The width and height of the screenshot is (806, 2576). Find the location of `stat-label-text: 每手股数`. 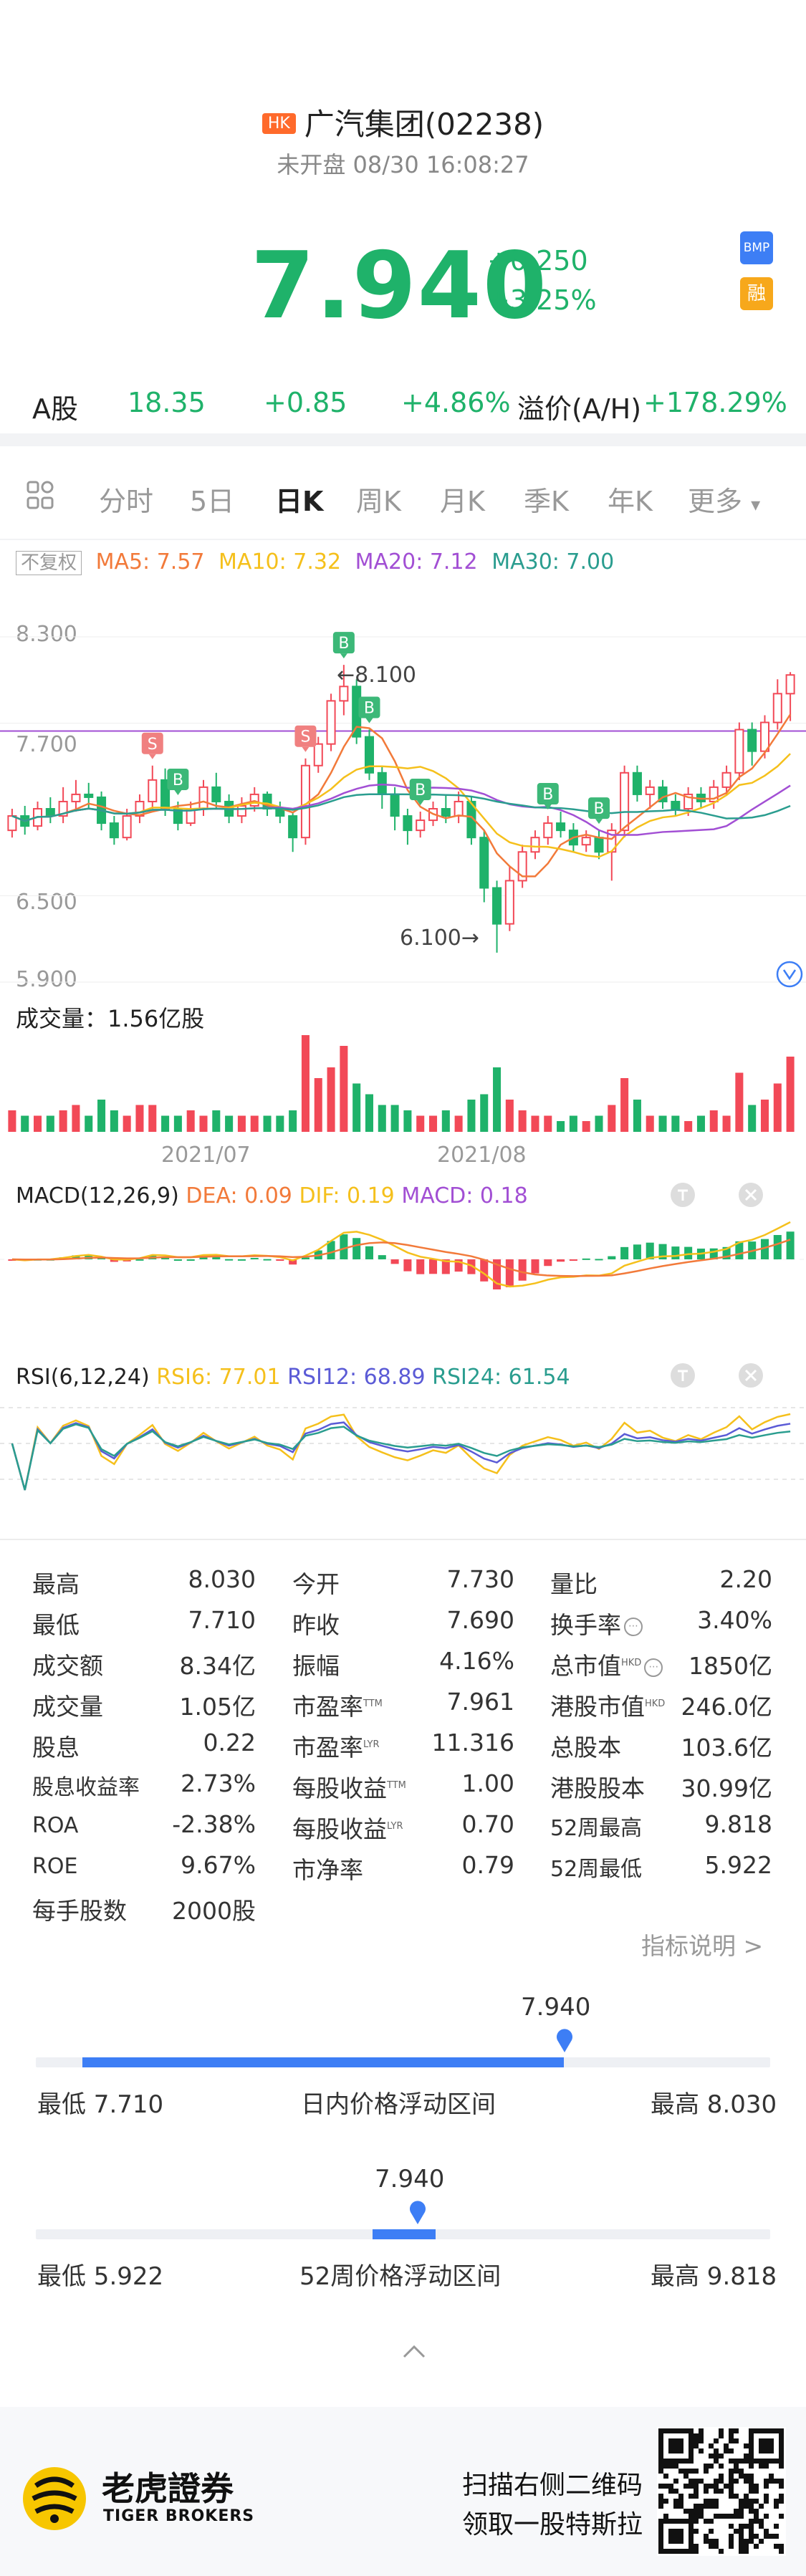

stat-label-text: 每手股数 is located at coordinates (79, 1911).